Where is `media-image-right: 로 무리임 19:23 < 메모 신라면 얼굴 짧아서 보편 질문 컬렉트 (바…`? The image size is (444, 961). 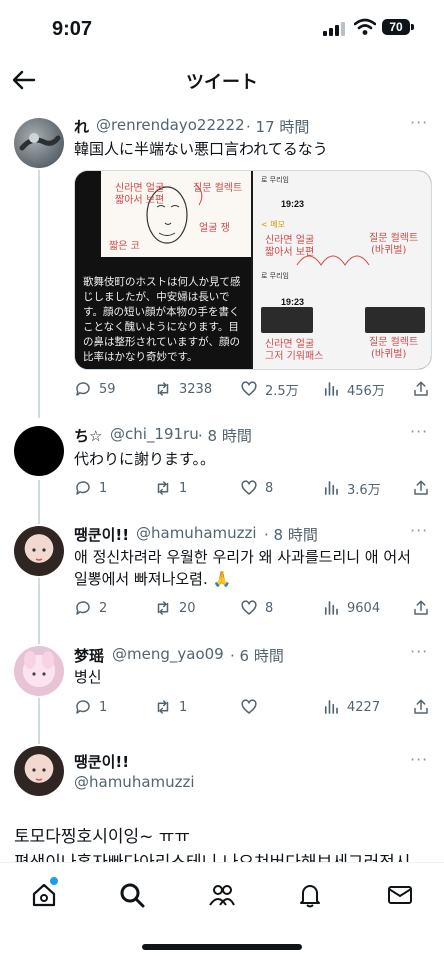 media-image-right: 로 무리임 19:23 < 메모 신라면 얼굴 짧아서 보편 질문 컬렉트 (바… is located at coordinates (342, 270).